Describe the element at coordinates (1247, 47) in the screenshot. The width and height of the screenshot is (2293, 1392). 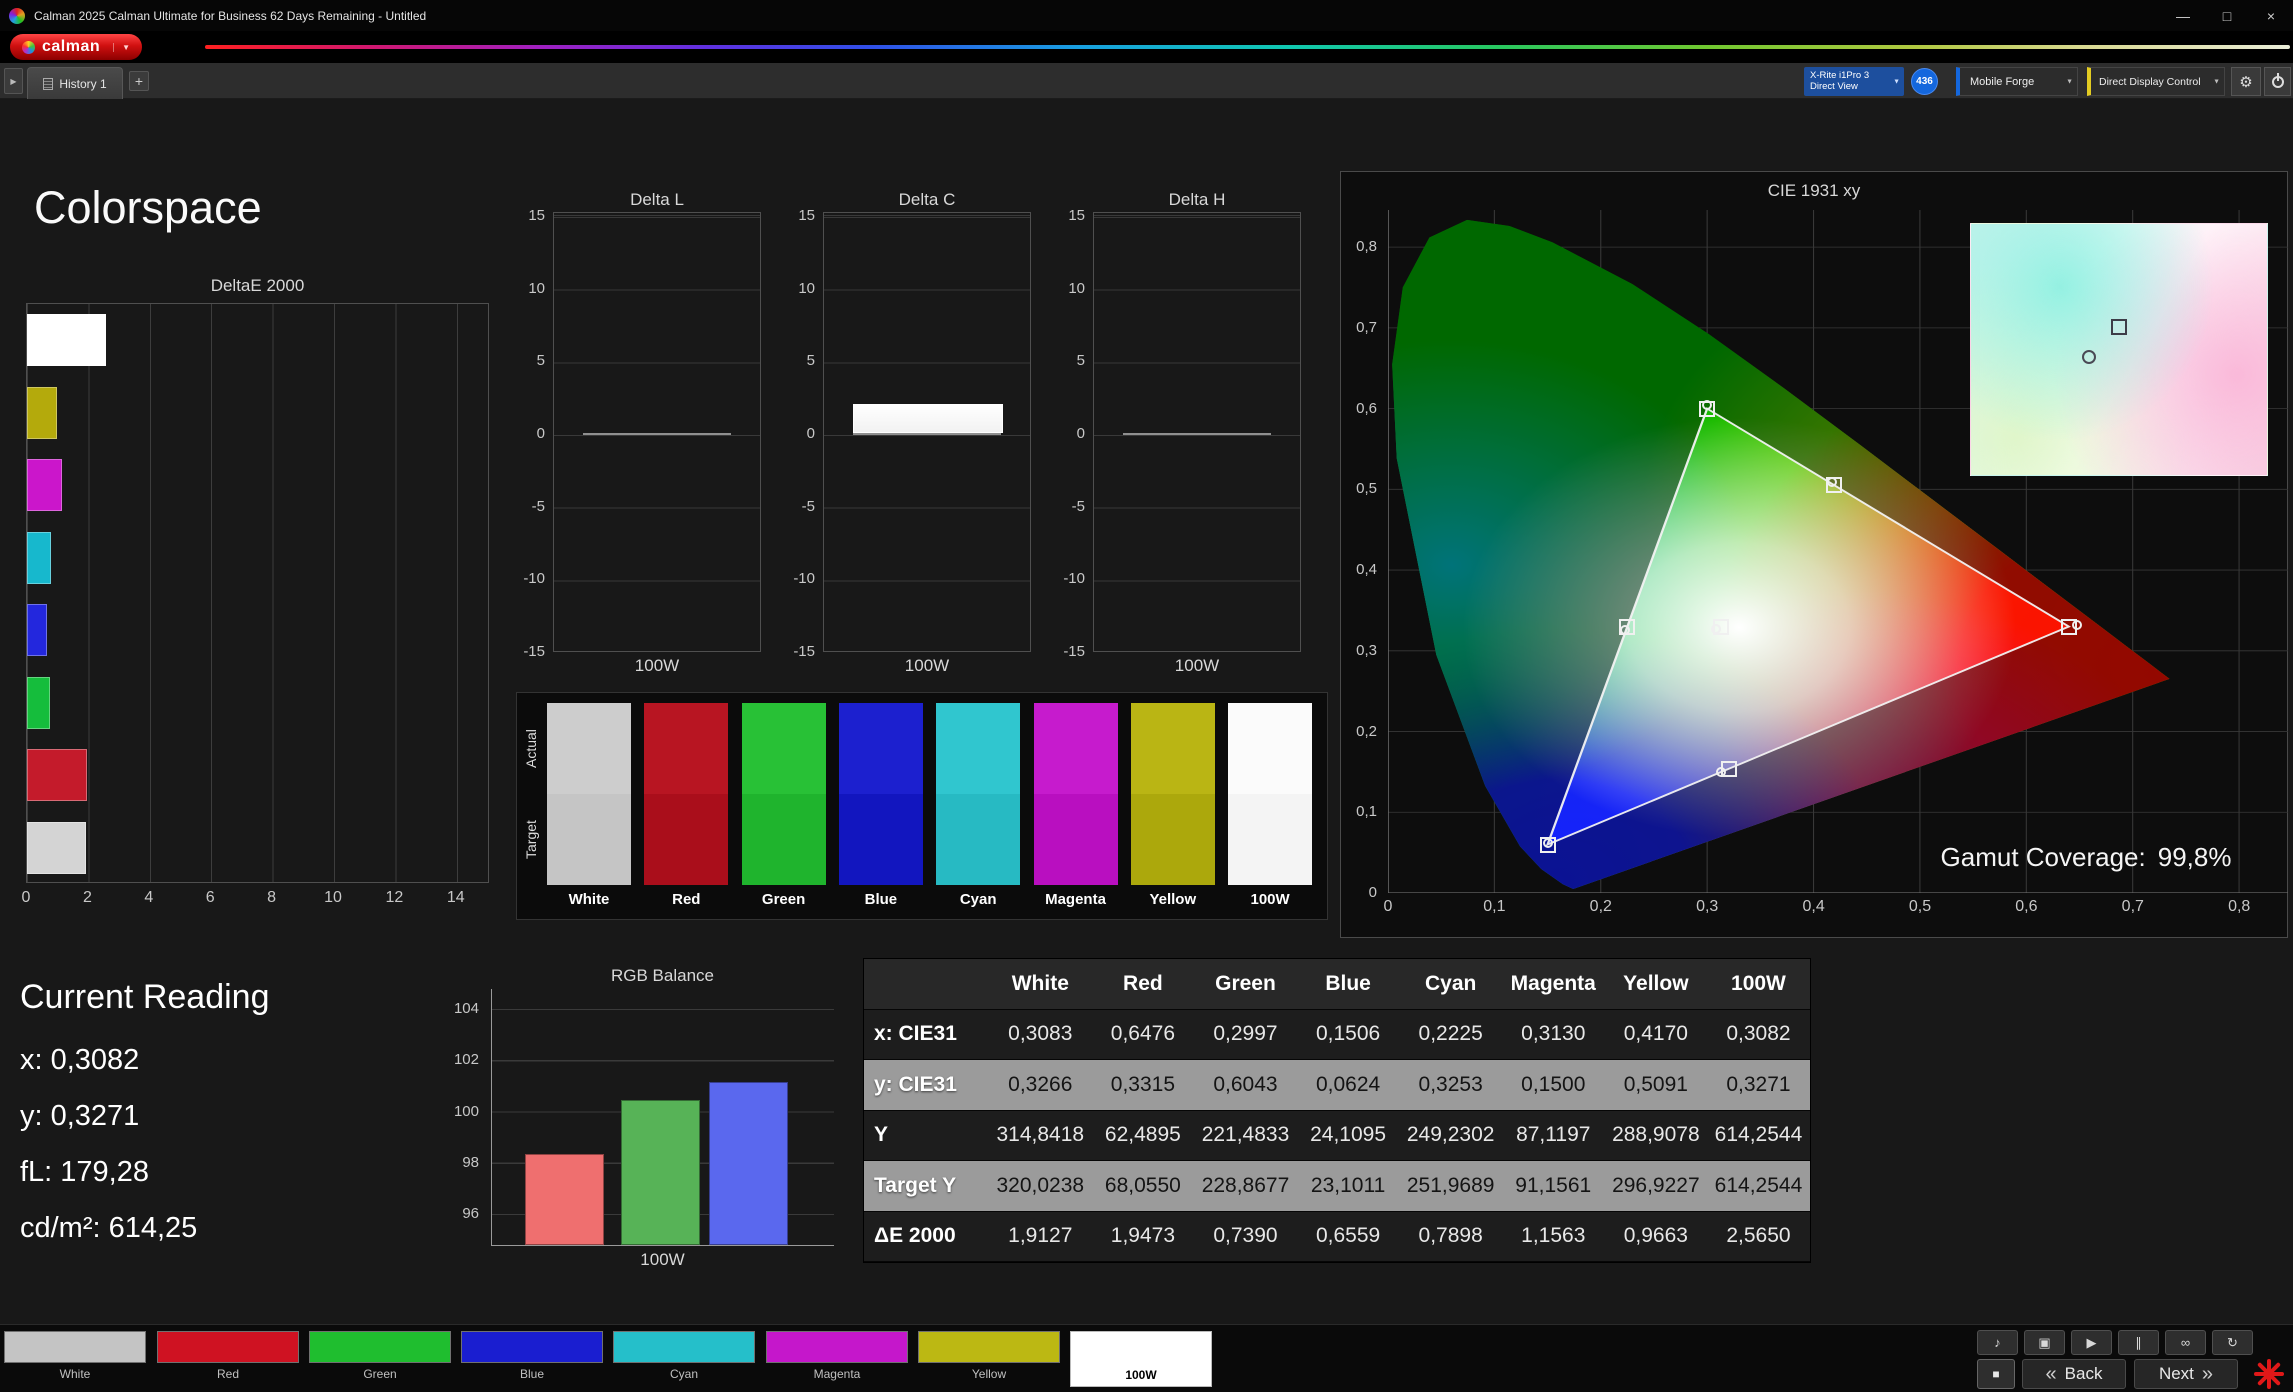
I see `rainbow-divider` at that location.